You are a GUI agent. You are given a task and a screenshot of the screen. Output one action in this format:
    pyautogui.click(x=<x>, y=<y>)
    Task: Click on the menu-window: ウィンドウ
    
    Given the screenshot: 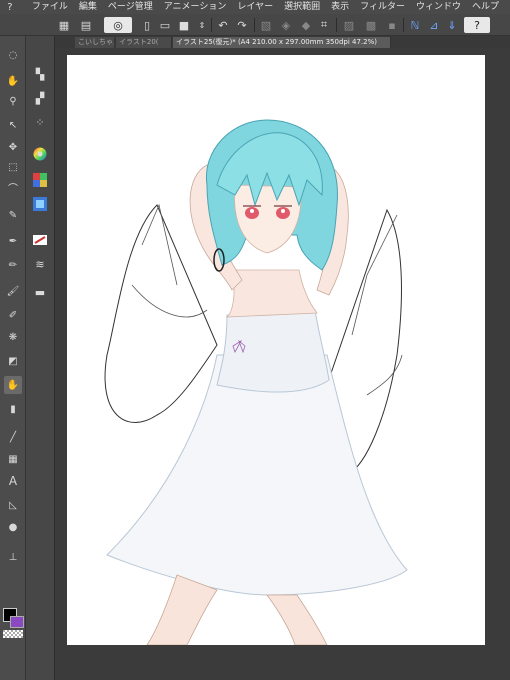 What is the action you would take?
    pyautogui.click(x=438, y=7)
    